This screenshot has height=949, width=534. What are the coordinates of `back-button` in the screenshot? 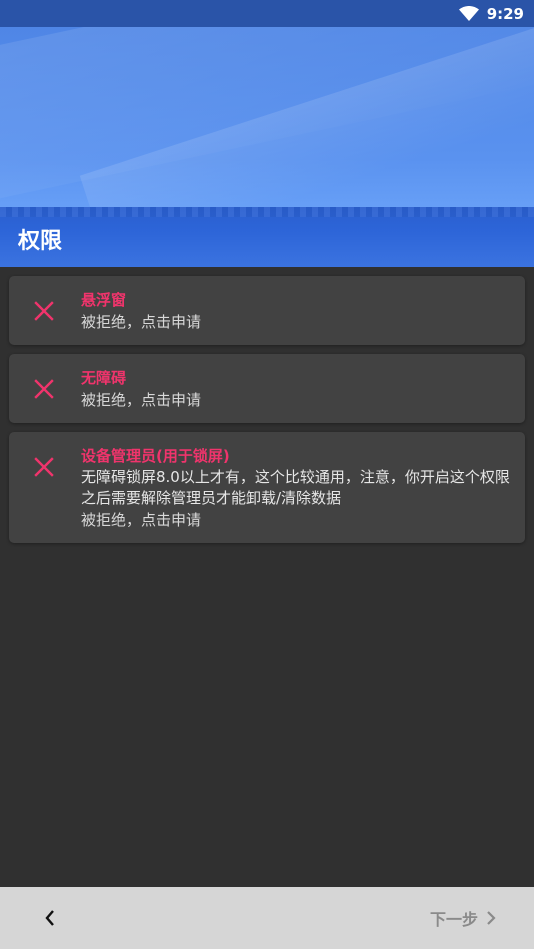 It's located at (50, 918).